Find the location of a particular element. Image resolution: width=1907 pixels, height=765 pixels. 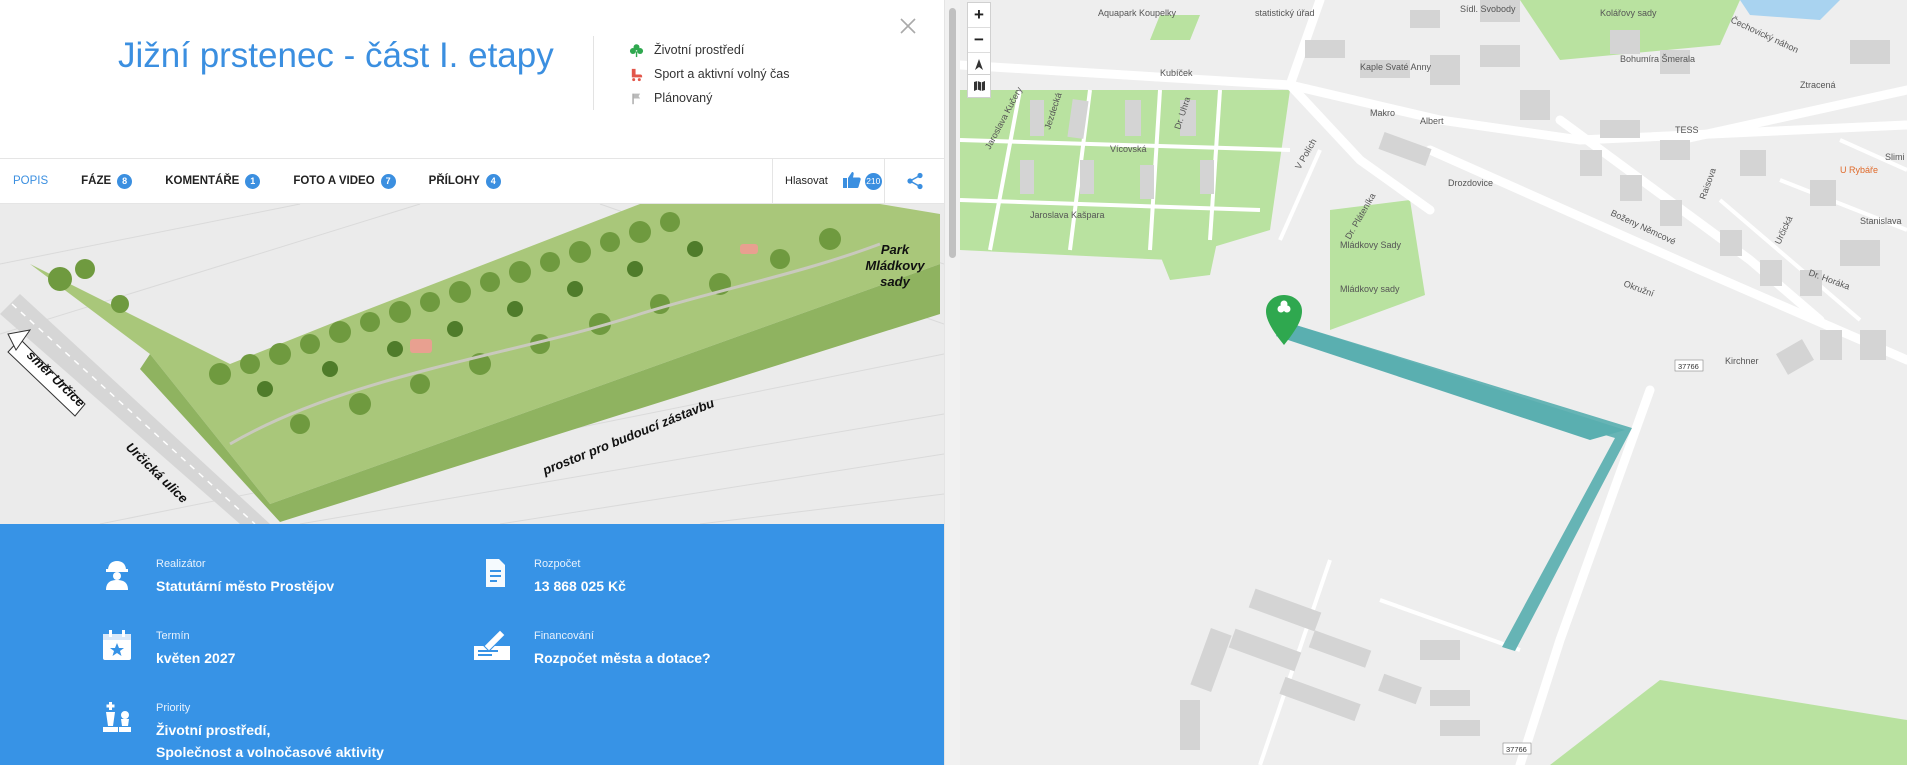

vote-count: 210 is located at coordinates (873, 181).